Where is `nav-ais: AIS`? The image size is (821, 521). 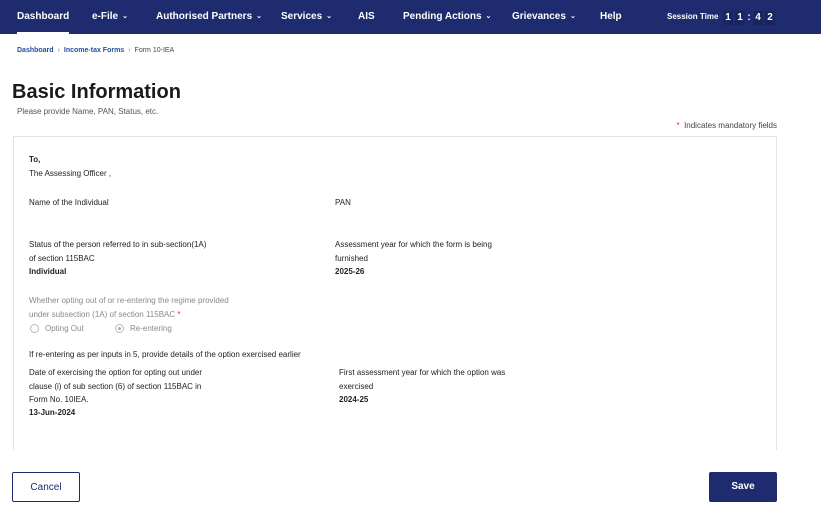 nav-ais: AIS is located at coordinates (366, 17).